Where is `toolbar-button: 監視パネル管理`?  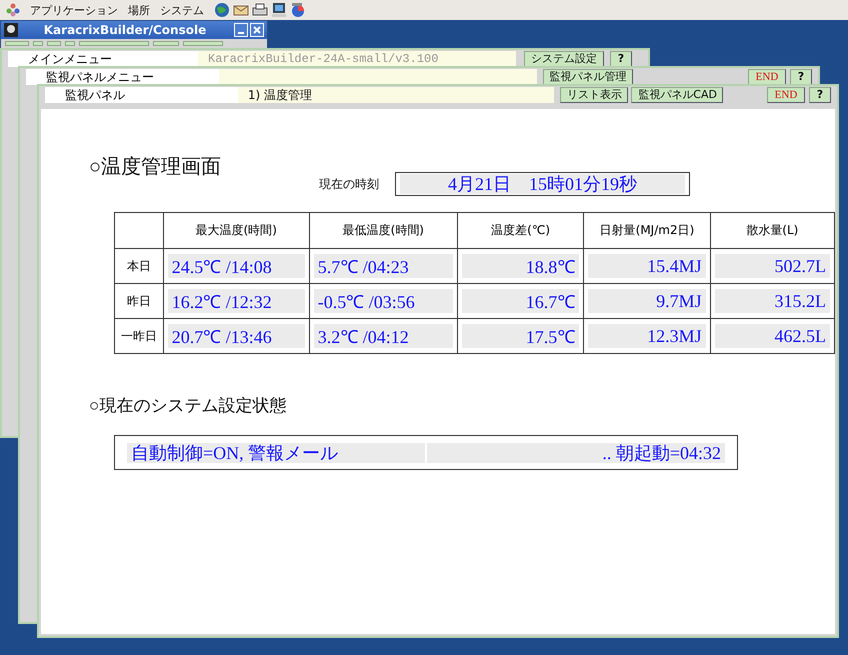
toolbar-button: 監視パネル管理 is located at coordinates (587, 77).